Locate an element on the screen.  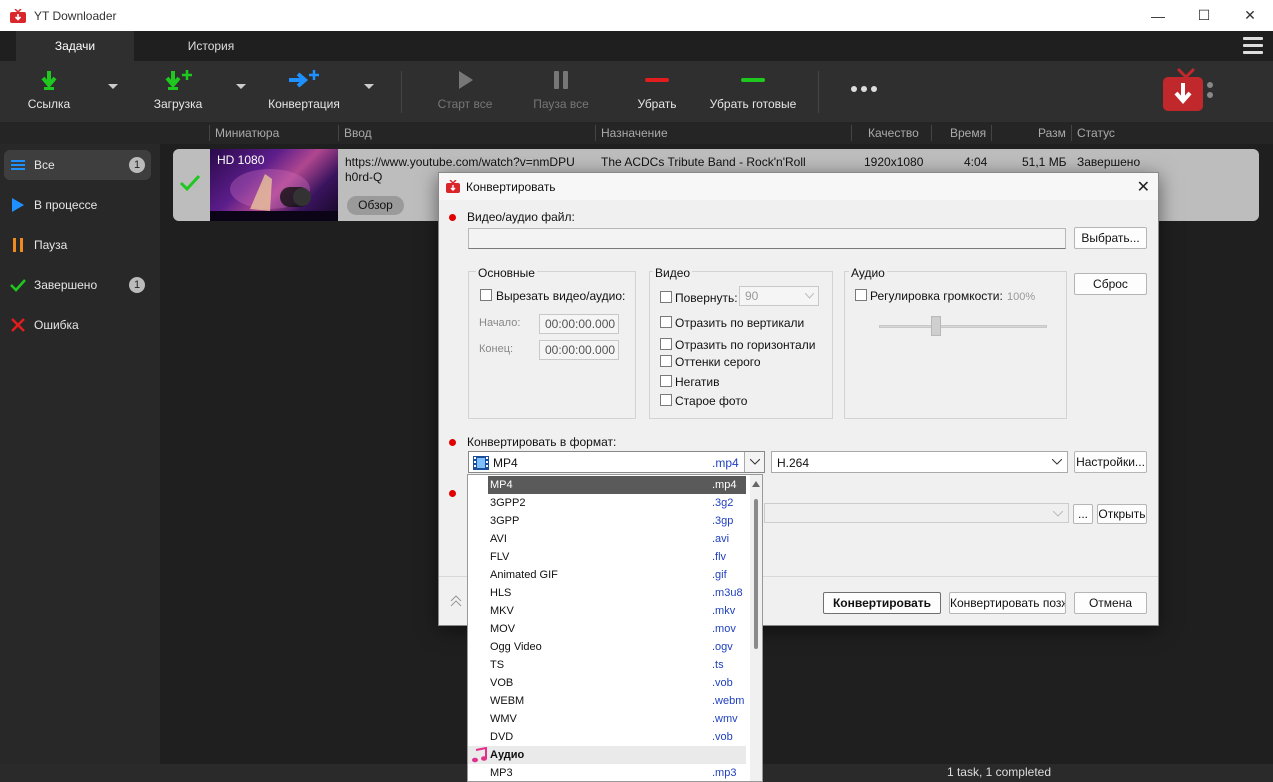
collapse-up-icon is located at coordinates (456, 601).